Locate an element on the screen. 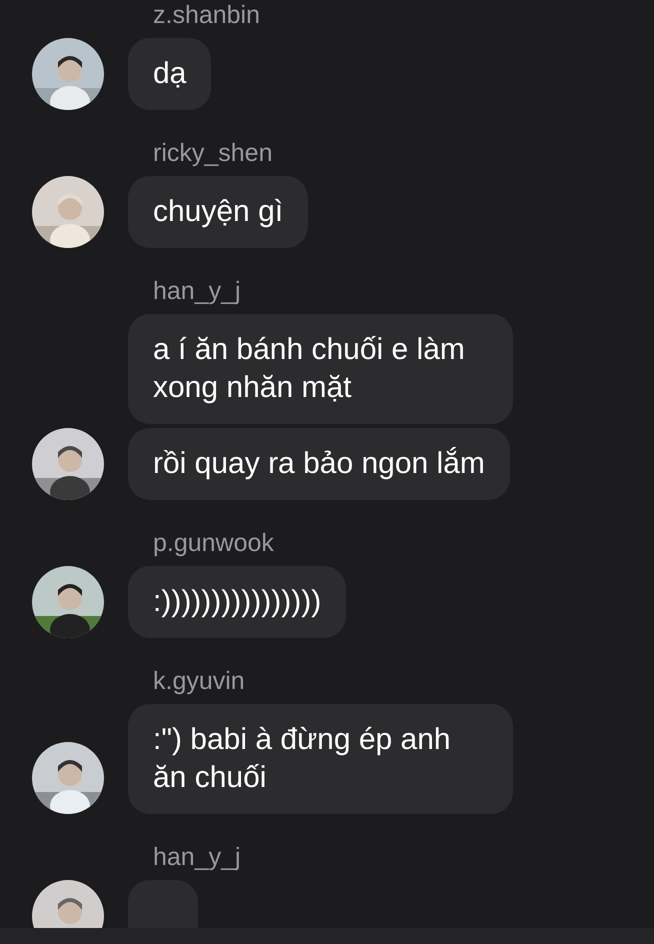 Image resolution: width=654 pixels, height=944 pixels. message-bubble: a í ăn bánh chuối e làm xong nhăn mặt is located at coordinates (320, 369).